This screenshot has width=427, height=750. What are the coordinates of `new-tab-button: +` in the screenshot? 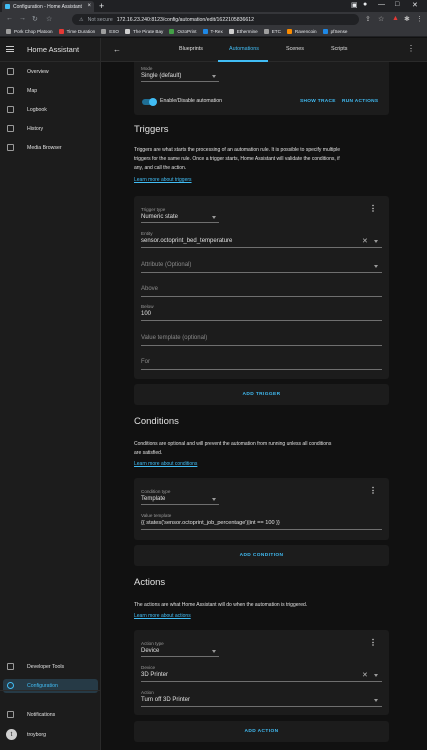 It's located at (101, 6).